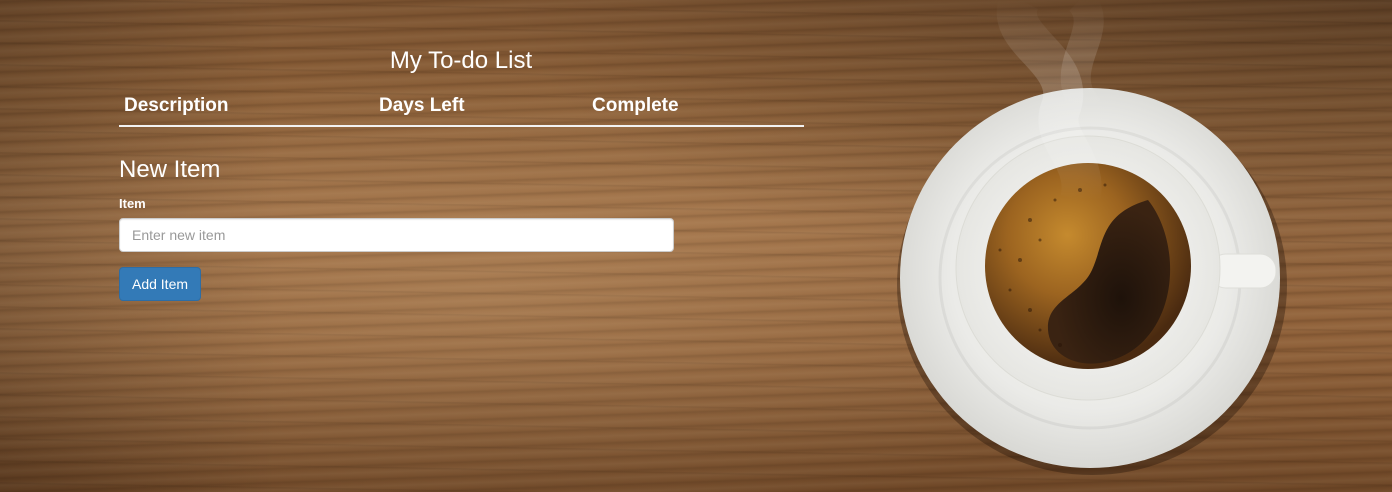  I want to click on item-label: Item, so click(132, 203).